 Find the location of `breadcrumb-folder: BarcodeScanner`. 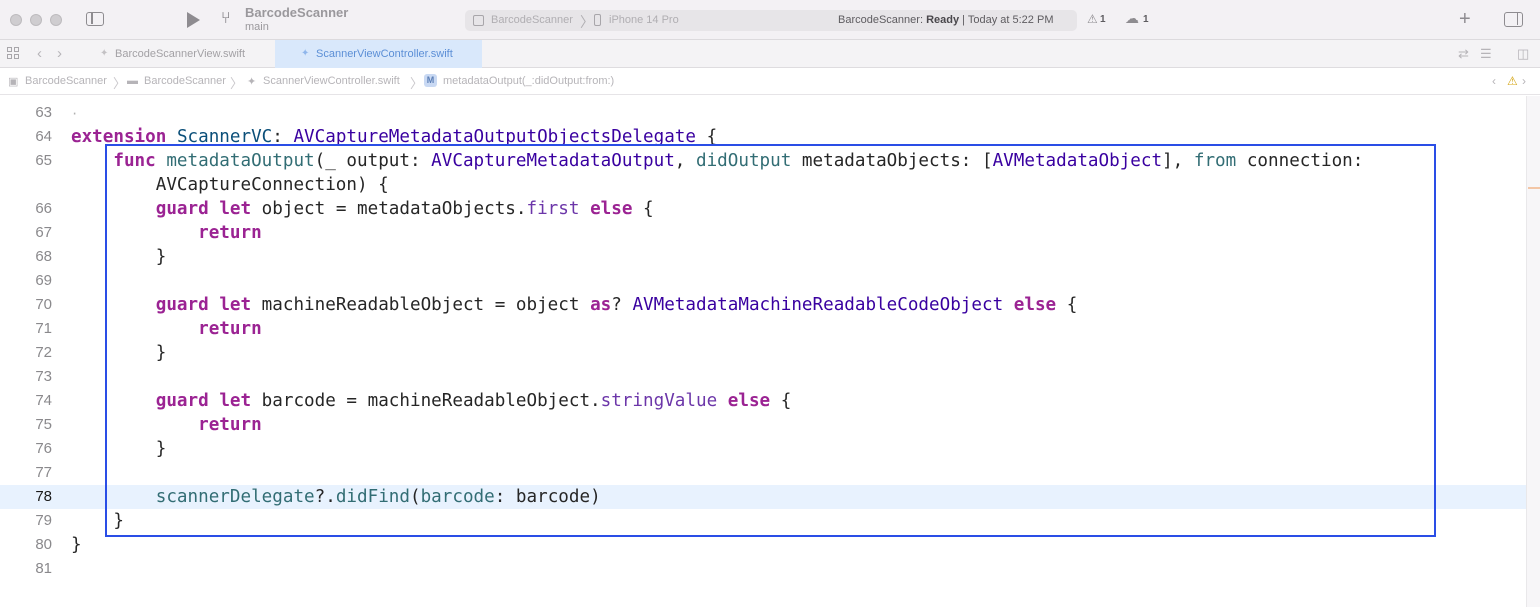

breadcrumb-folder: BarcodeScanner is located at coordinates (185, 81).